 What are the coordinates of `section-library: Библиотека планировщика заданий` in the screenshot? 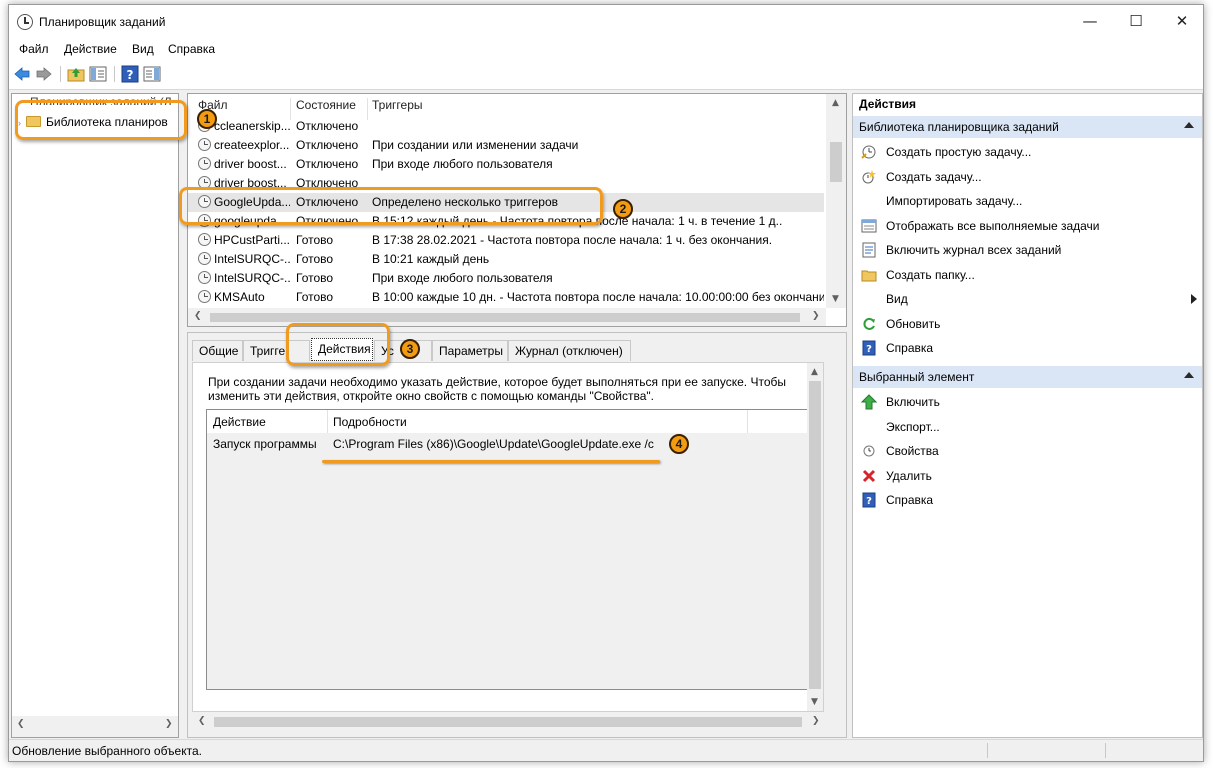 It's located at (1027, 127).